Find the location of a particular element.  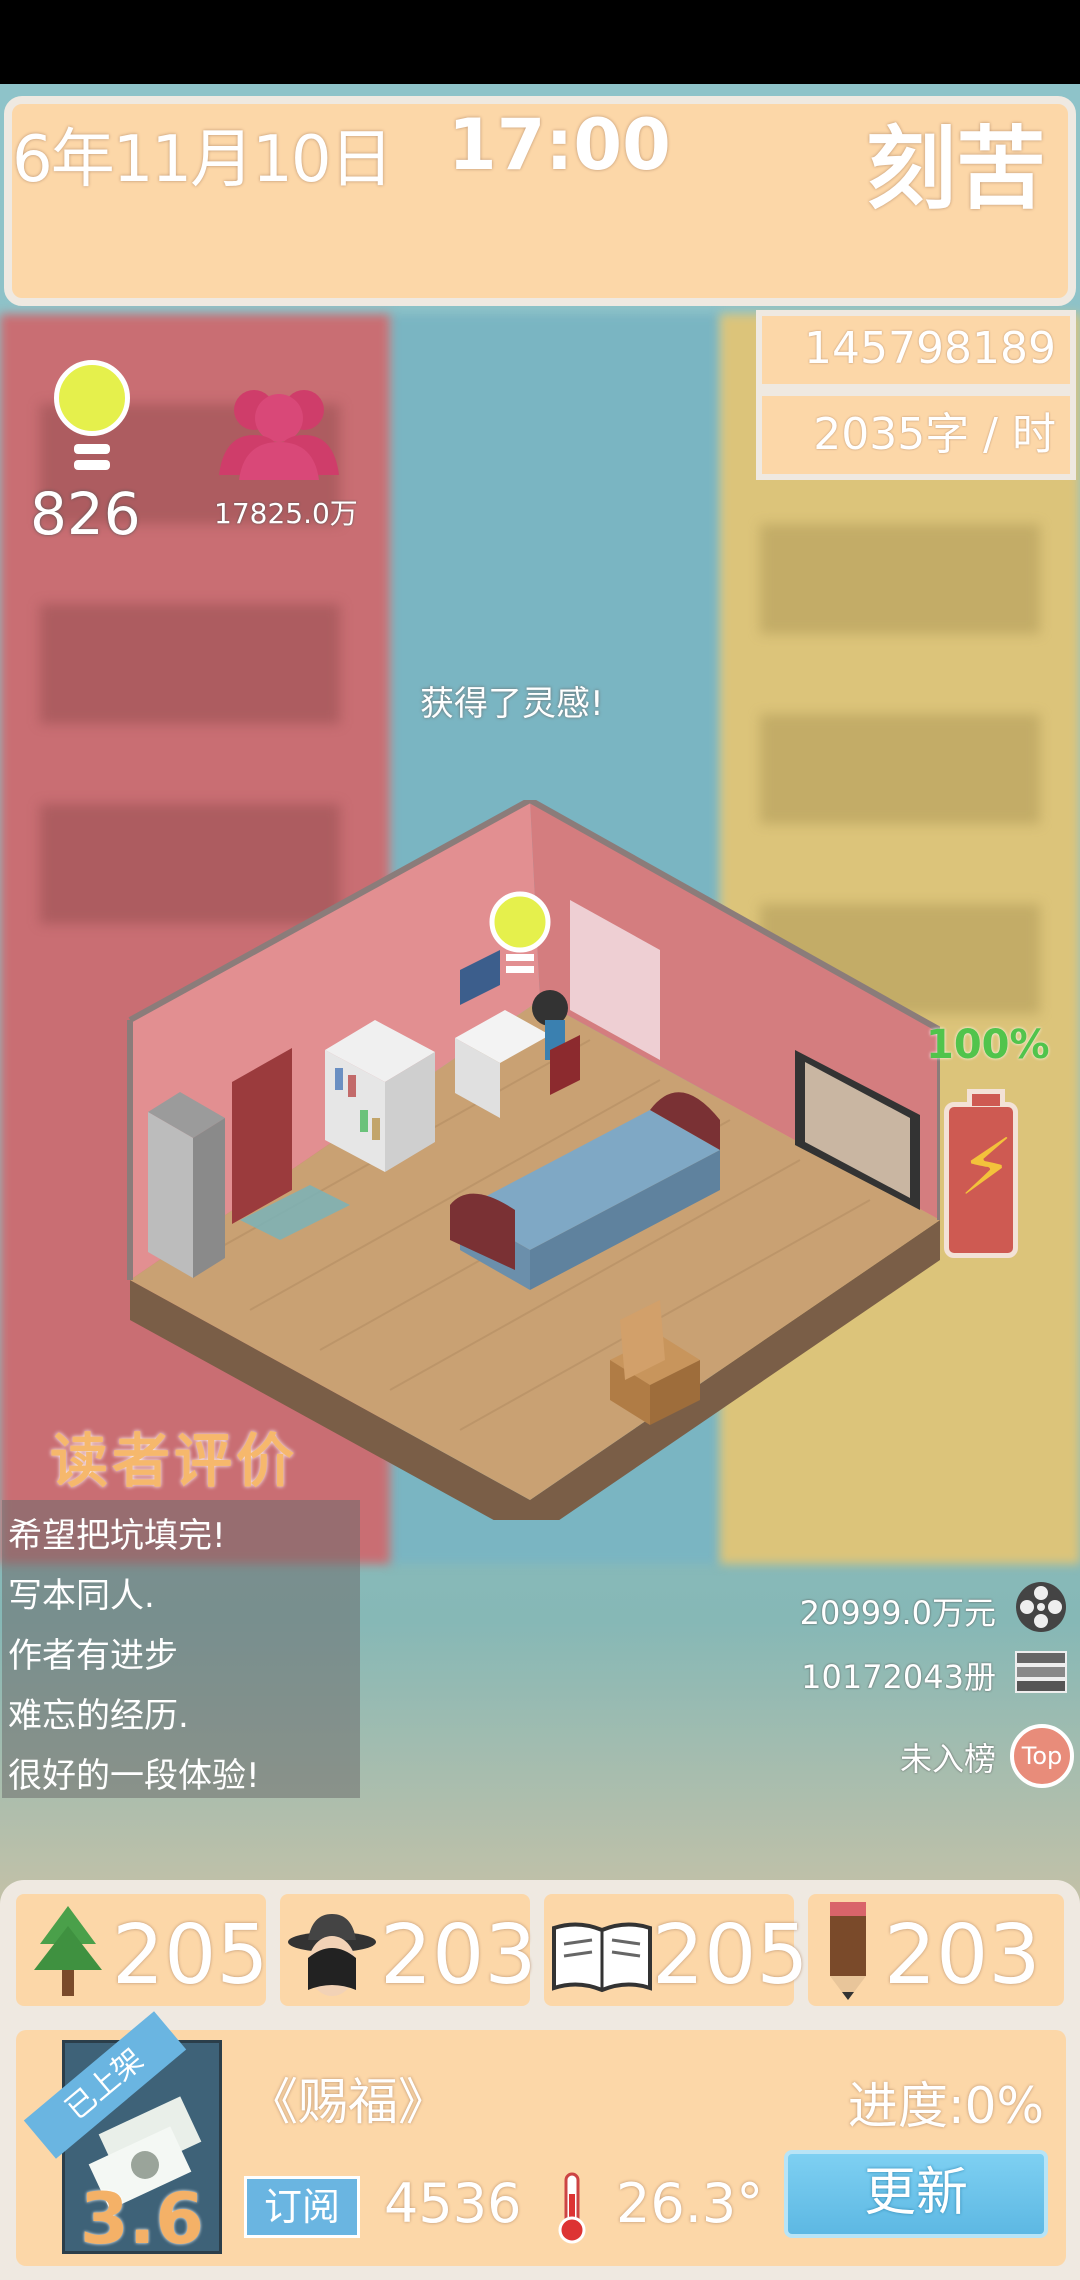

thermometer-icon is located at coordinates (572, 2208).